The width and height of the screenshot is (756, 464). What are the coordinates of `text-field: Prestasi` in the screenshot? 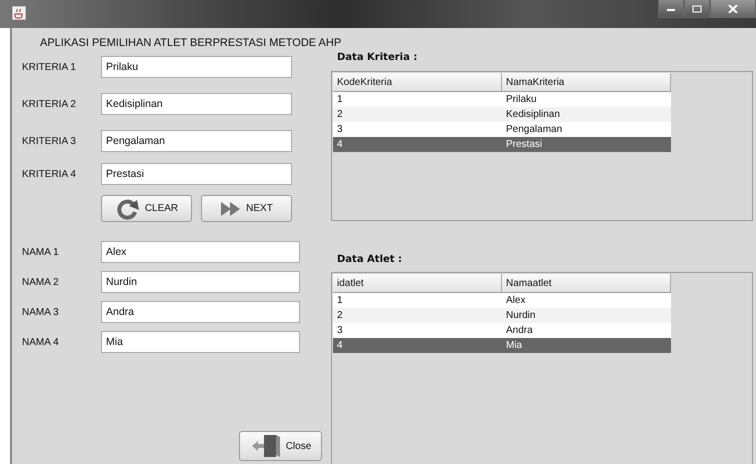 It's located at (196, 174).